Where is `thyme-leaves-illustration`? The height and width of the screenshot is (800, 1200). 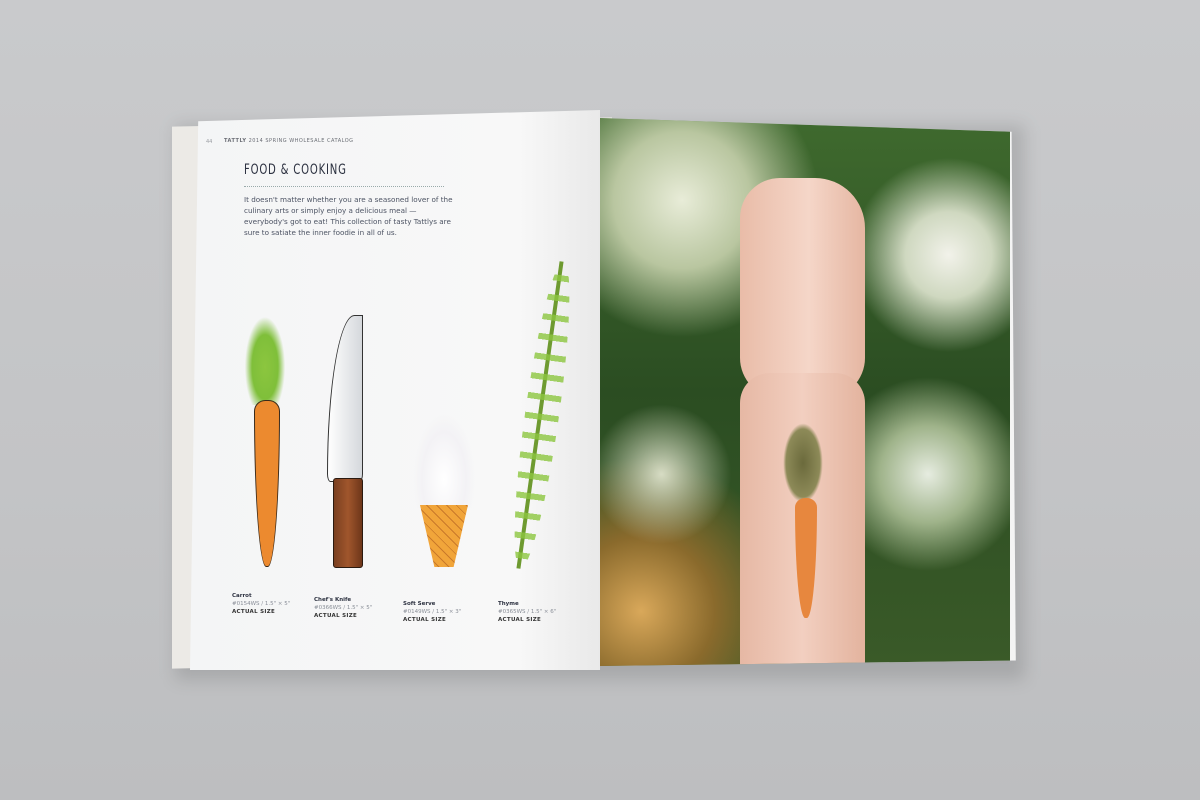 thyme-leaves-illustration is located at coordinates (542, 415).